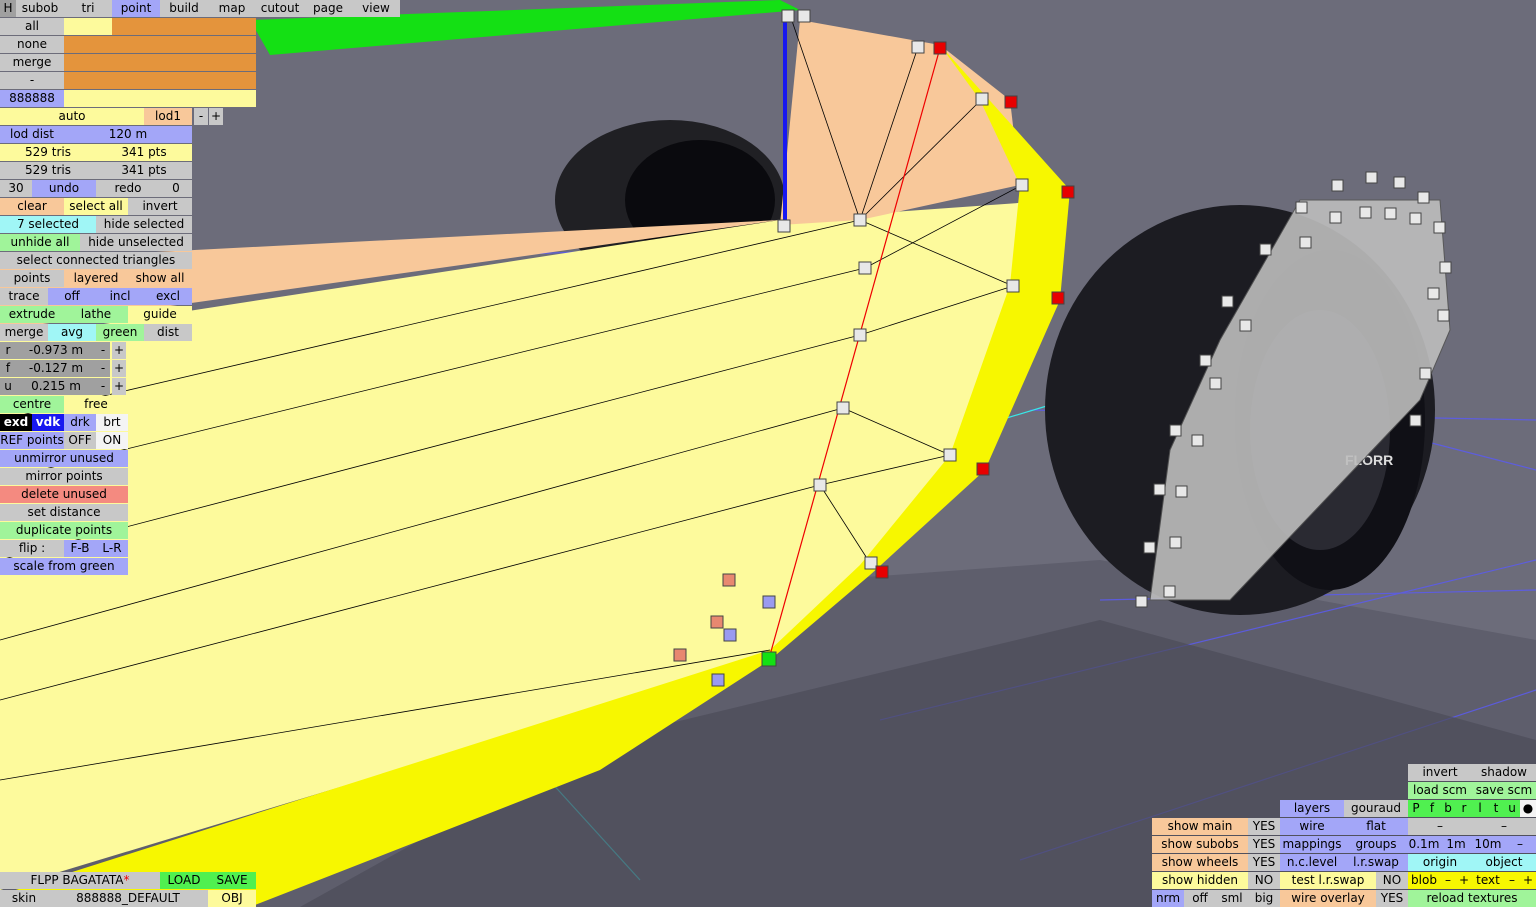 Image resolution: width=1536 pixels, height=907 pixels. Describe the element at coordinates (232, 8) in the screenshot. I see `tab-map: map` at that location.